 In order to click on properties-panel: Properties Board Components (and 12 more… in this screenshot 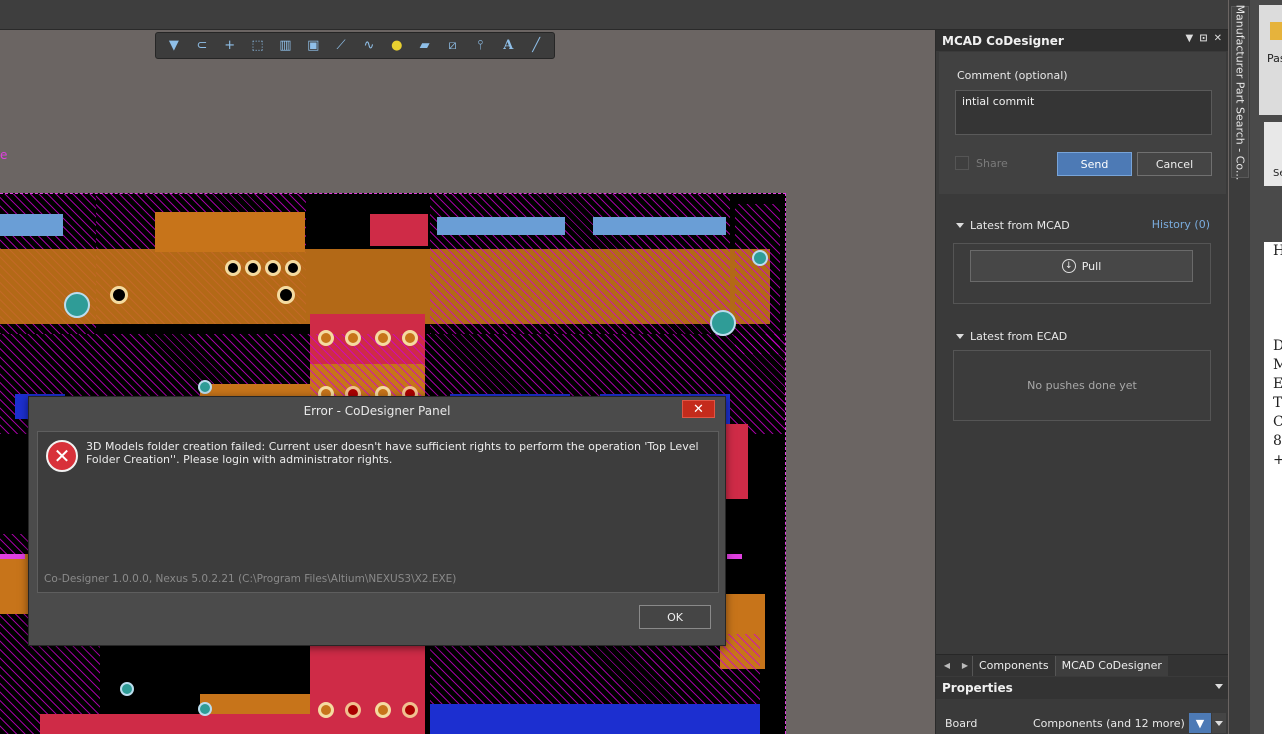, I will do `click(1082, 705)`.